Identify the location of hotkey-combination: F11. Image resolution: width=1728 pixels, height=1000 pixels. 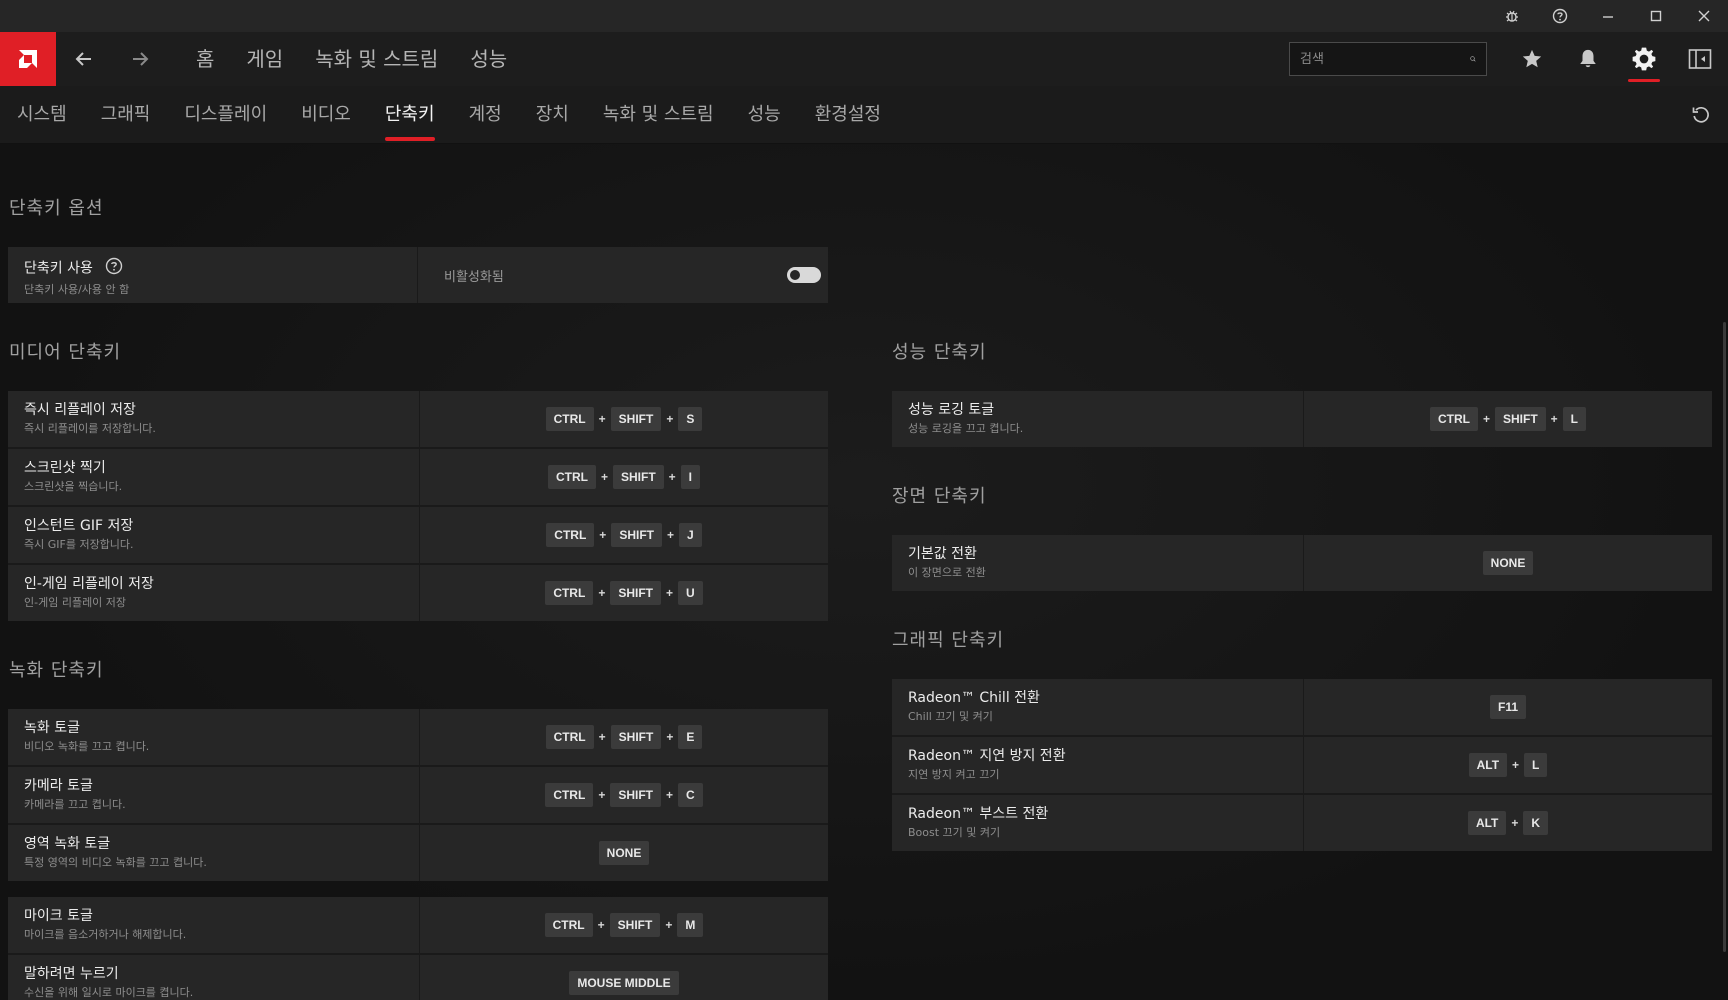
(1508, 707).